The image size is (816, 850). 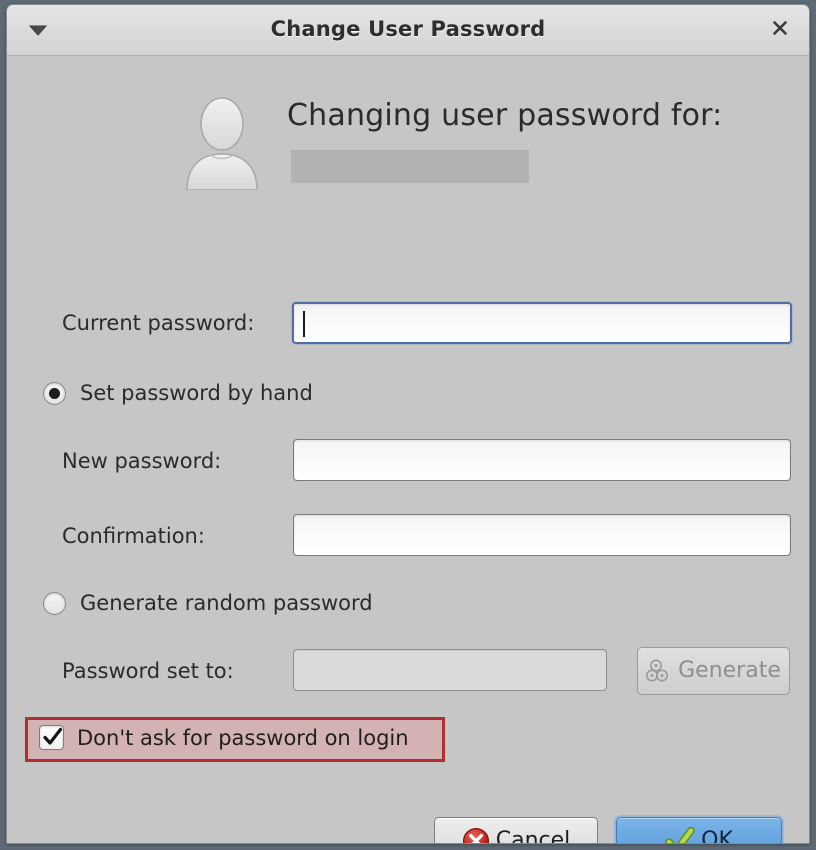 I want to click on checkbox-label: Don't ask for password on login, so click(x=243, y=737).